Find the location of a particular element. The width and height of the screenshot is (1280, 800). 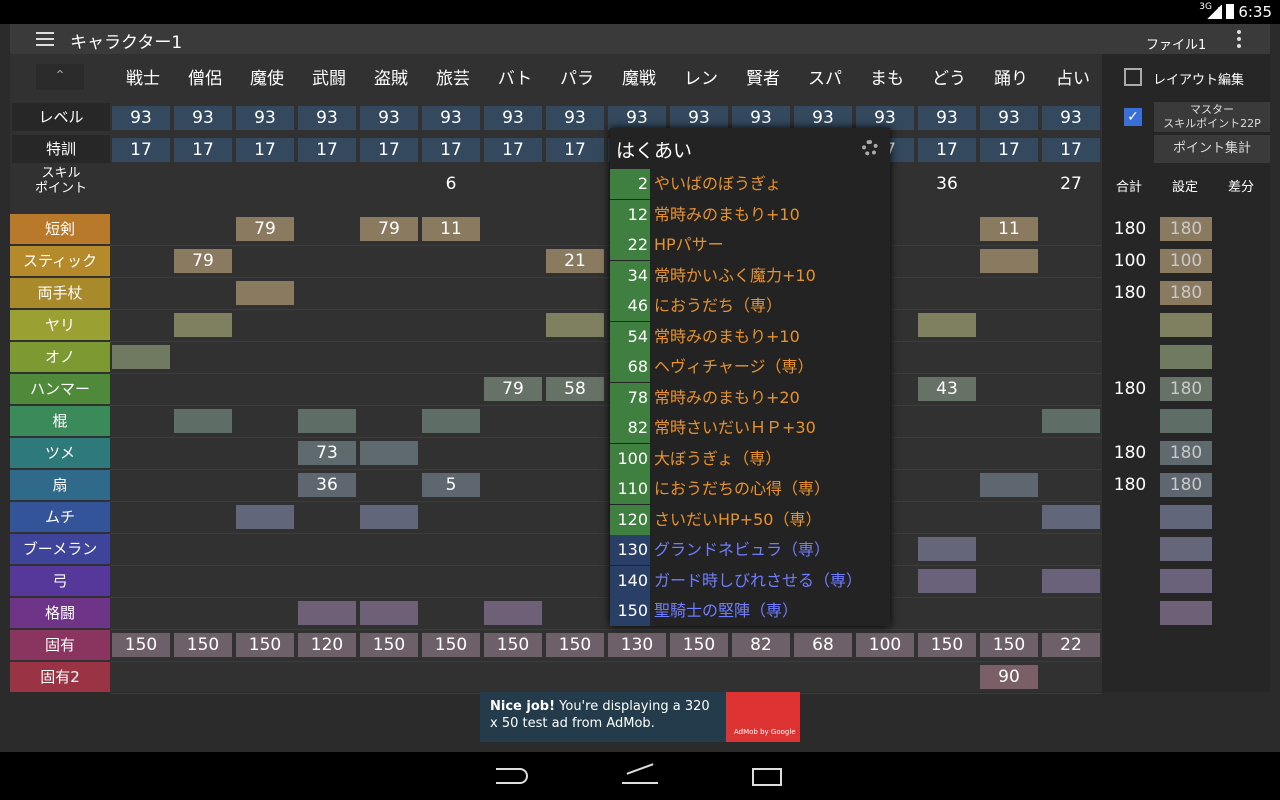

popup-skill-item: 12 常時みのまもり+10 is located at coordinates (750, 214).